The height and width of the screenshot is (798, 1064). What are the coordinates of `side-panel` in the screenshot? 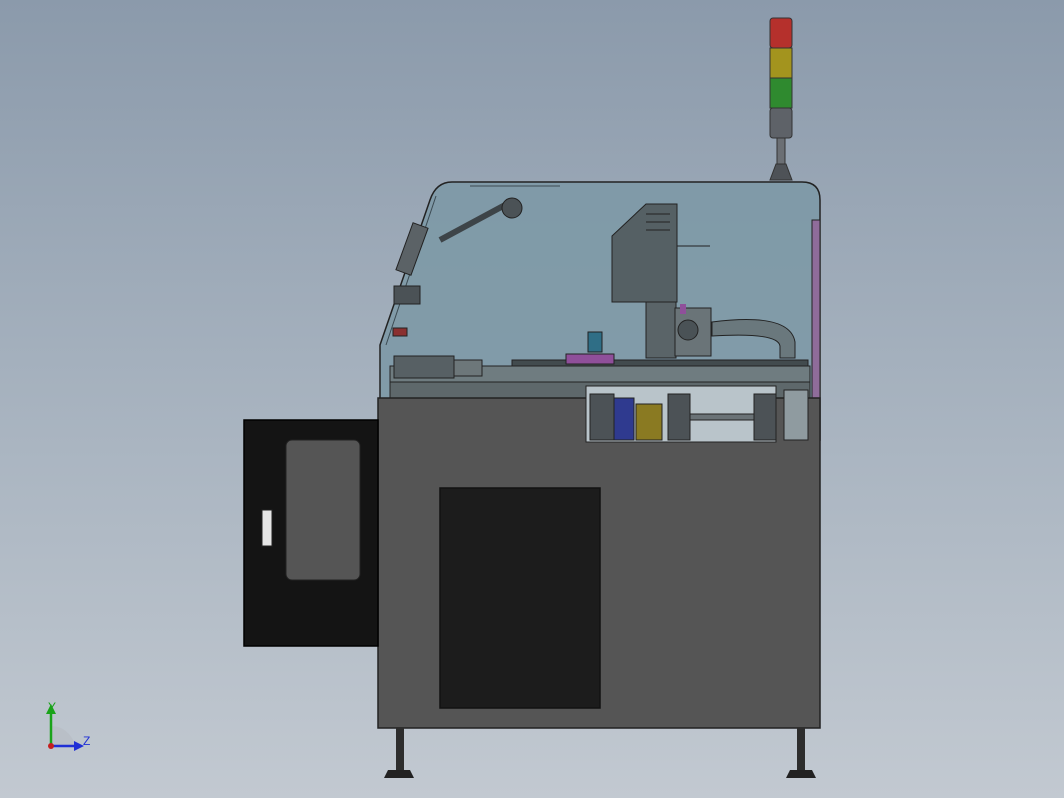 It's located at (816, 310).